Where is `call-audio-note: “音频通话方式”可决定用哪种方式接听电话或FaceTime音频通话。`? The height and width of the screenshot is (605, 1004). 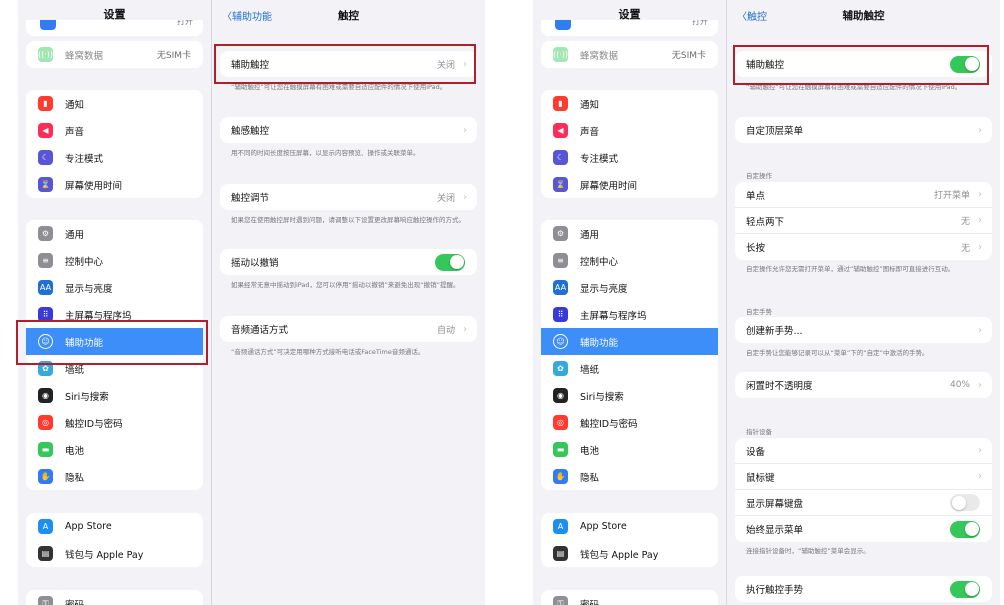 call-audio-note: “音频通话方式”可决定用哪种方式接听电话或FaceTime音频通话。 is located at coordinates (328, 352).